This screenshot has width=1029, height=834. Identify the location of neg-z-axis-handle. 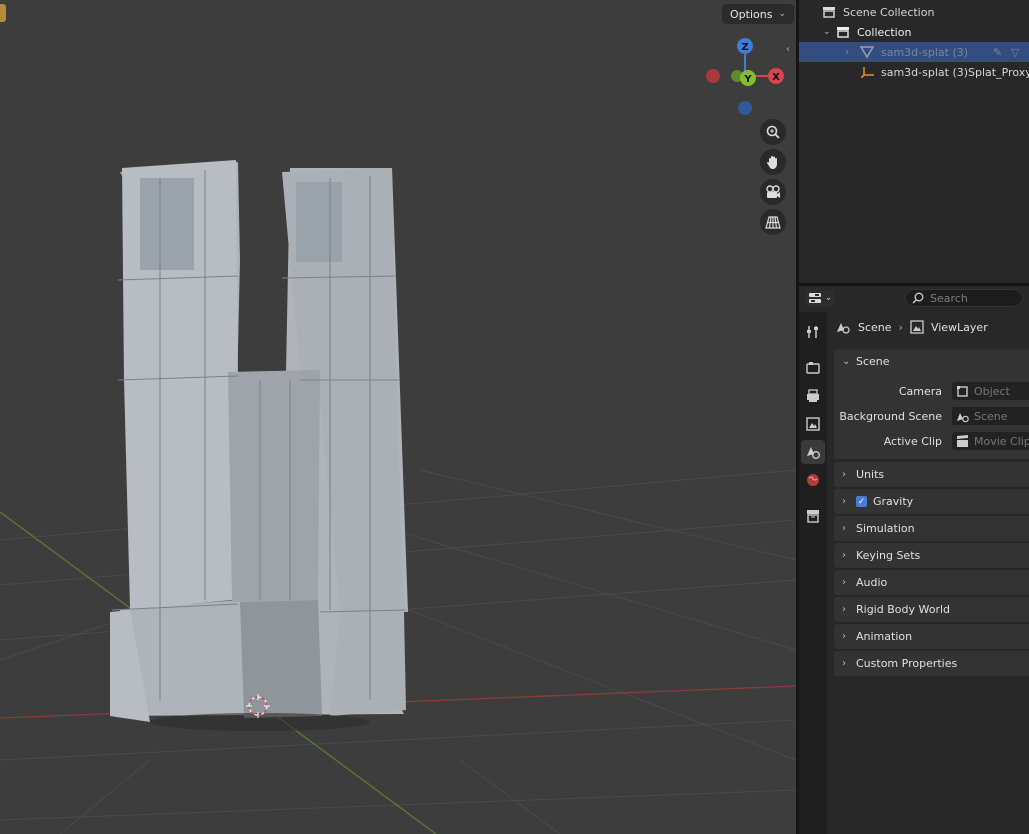
(745, 108).